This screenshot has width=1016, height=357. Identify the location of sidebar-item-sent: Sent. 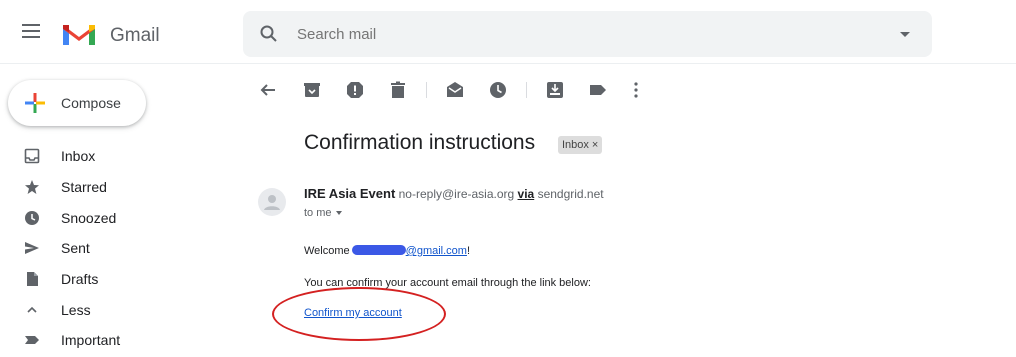
(100, 248).